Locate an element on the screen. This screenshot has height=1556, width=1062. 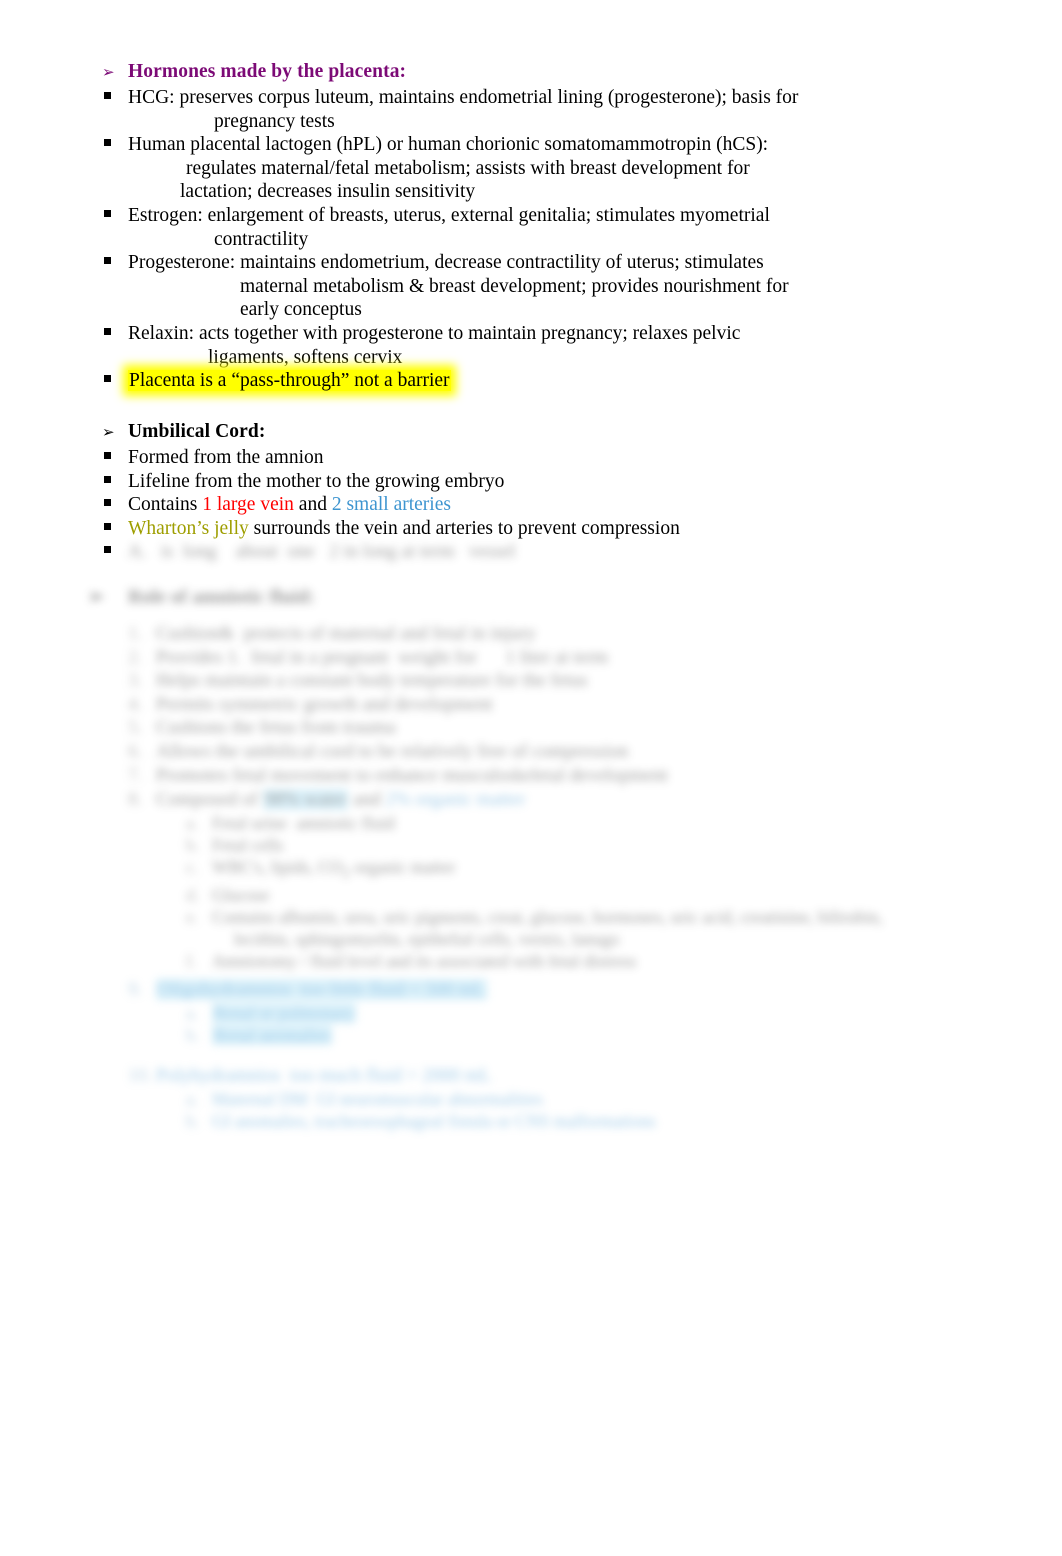
heading-hormones-text: Hormones made by the placenta: is located at coordinates (267, 71).